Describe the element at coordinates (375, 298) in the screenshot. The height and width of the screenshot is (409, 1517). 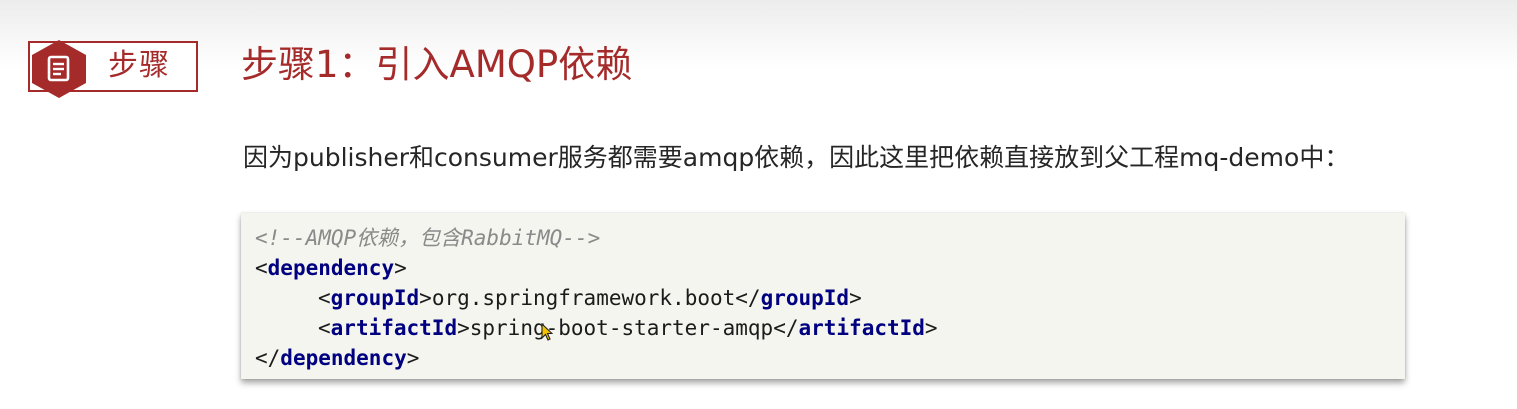
I see `group-id-open-tag: groupId` at that location.